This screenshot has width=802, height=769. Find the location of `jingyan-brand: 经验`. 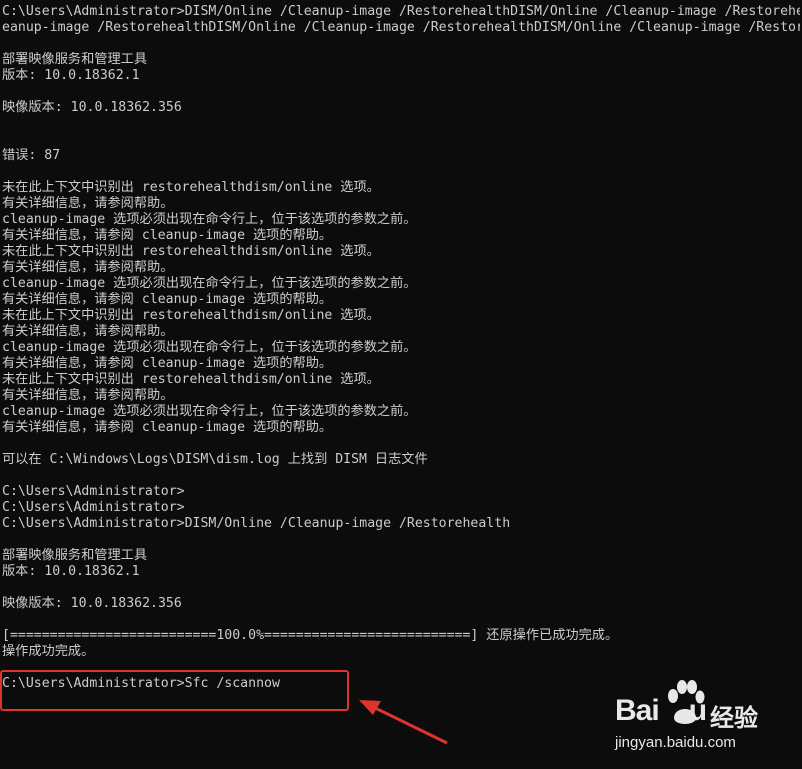

jingyan-brand: 经验 is located at coordinates (734, 718).